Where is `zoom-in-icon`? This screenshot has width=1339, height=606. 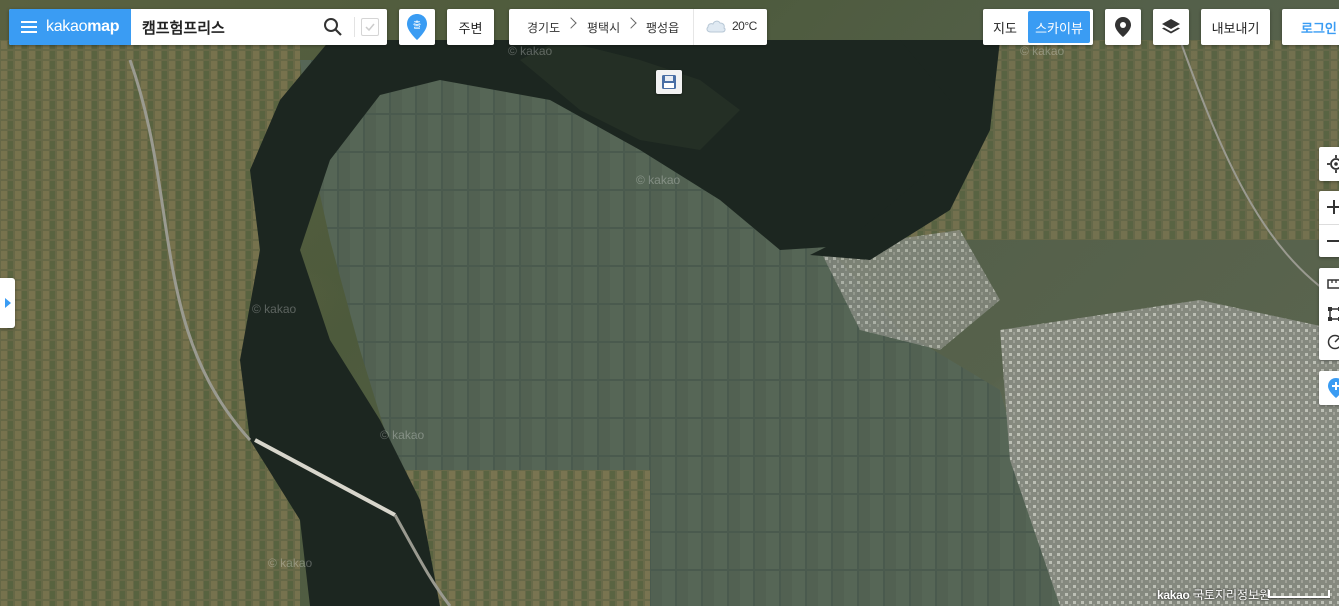 zoom-in-icon is located at coordinates (1333, 207).